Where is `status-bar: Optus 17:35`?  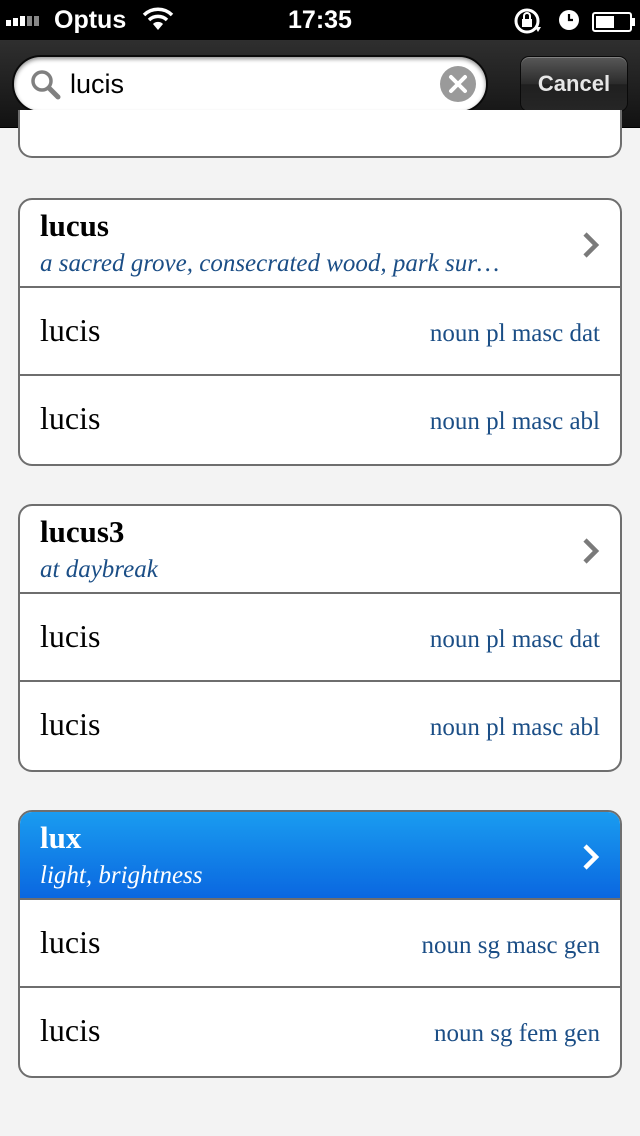
status-bar: Optus 17:35 is located at coordinates (320, 20).